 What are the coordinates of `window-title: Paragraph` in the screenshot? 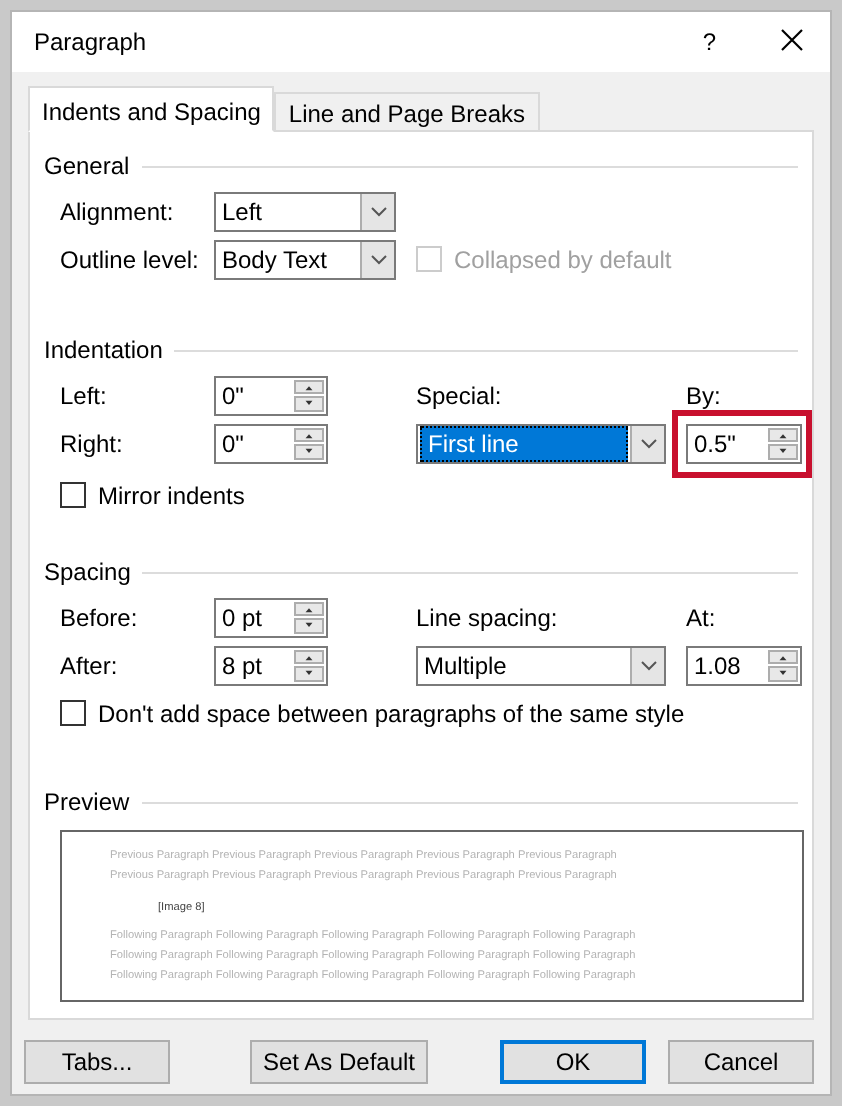 It's located at (91, 42).